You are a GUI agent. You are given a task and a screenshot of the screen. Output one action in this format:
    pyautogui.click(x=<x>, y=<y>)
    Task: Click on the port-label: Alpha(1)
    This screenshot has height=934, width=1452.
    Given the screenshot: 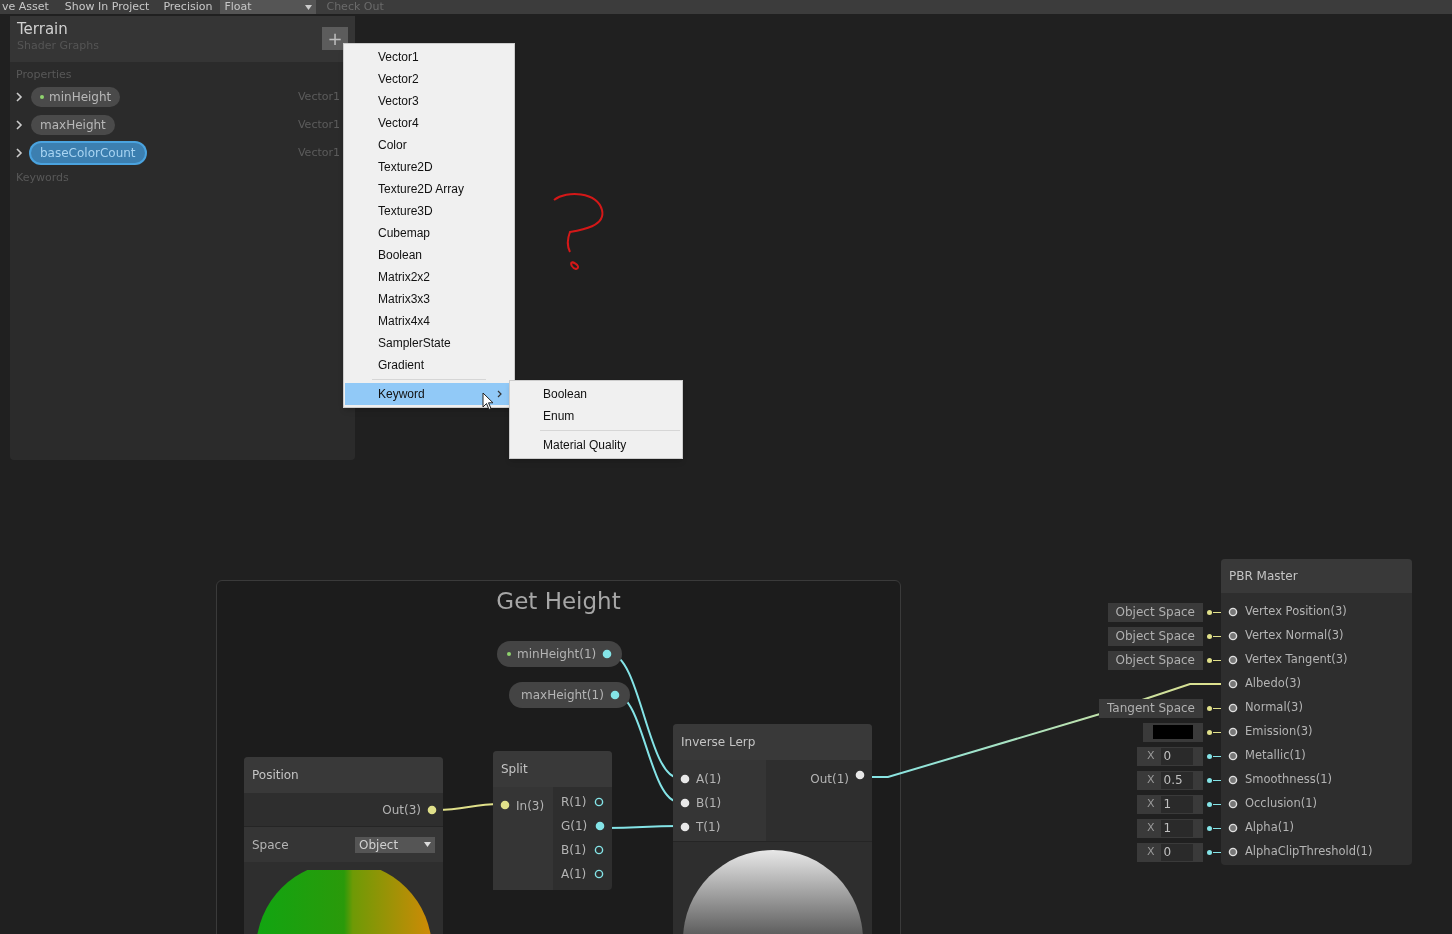 What is the action you would take?
    pyautogui.click(x=1269, y=828)
    